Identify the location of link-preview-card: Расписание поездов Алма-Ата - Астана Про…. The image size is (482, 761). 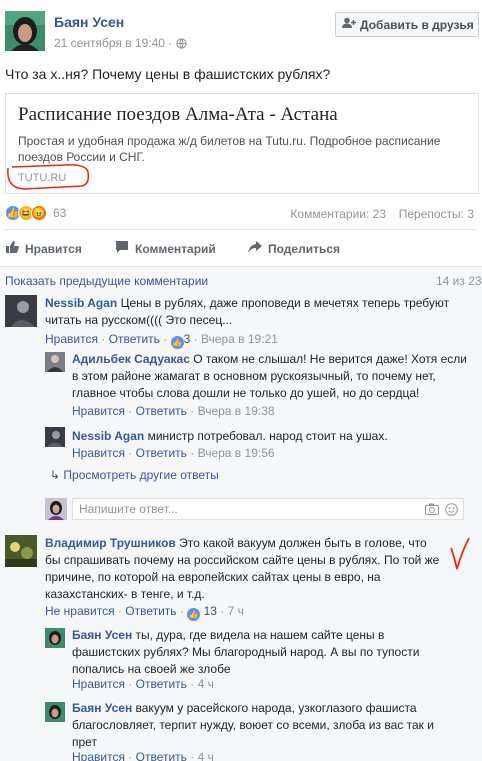
(242, 143).